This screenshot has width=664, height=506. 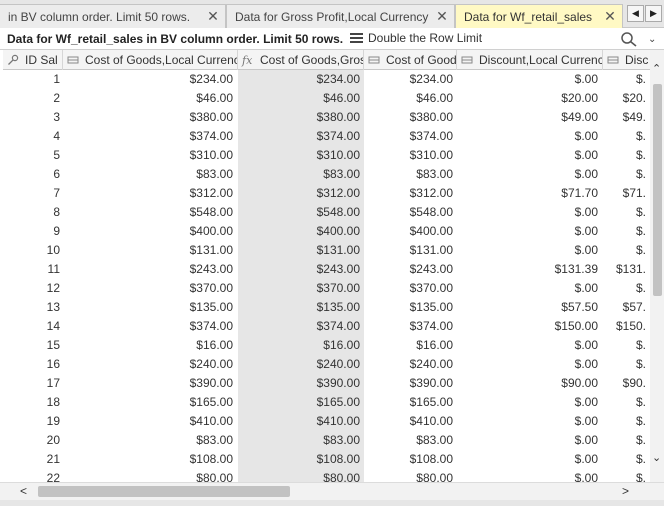 I want to click on table-cell: $370.00, so click(x=408, y=288).